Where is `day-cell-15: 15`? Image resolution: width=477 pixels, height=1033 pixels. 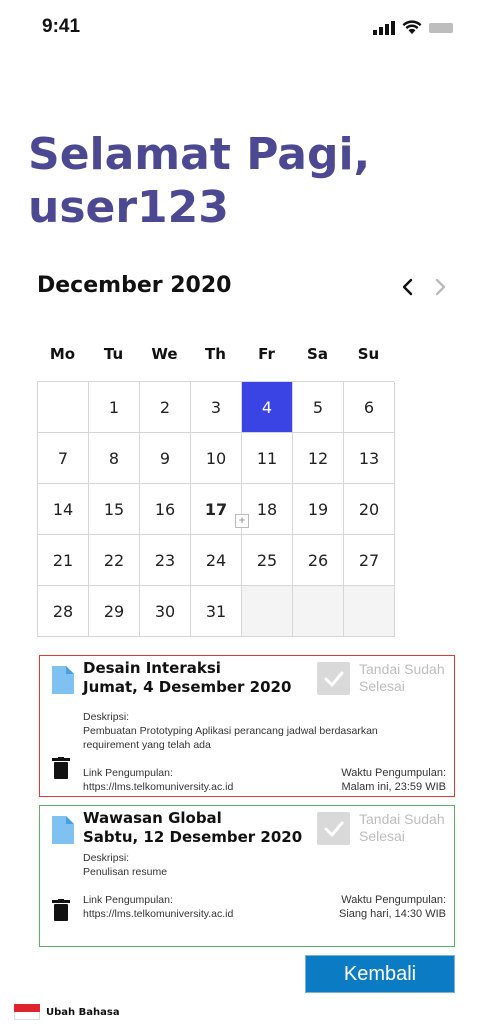 day-cell-15: 15 is located at coordinates (114, 509).